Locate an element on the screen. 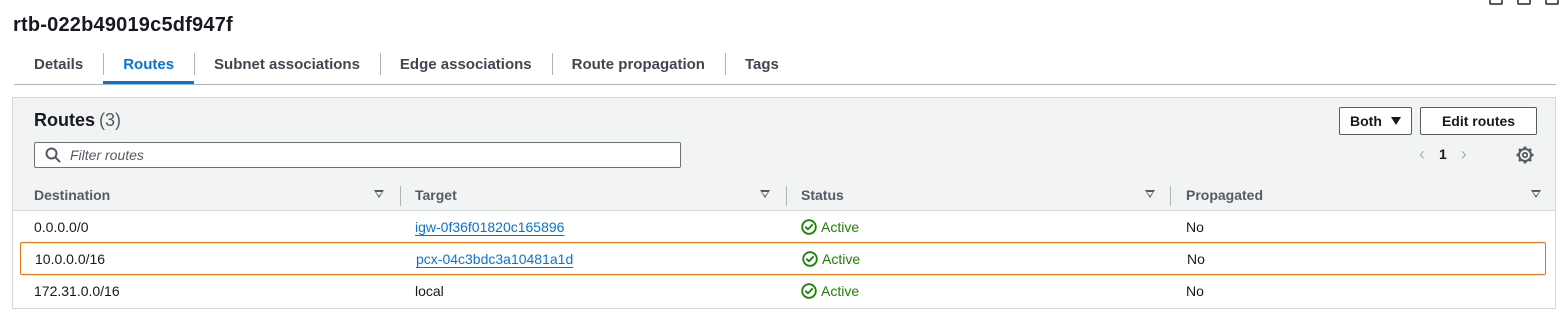  routes-title: Routes (3) is located at coordinates (77, 120).